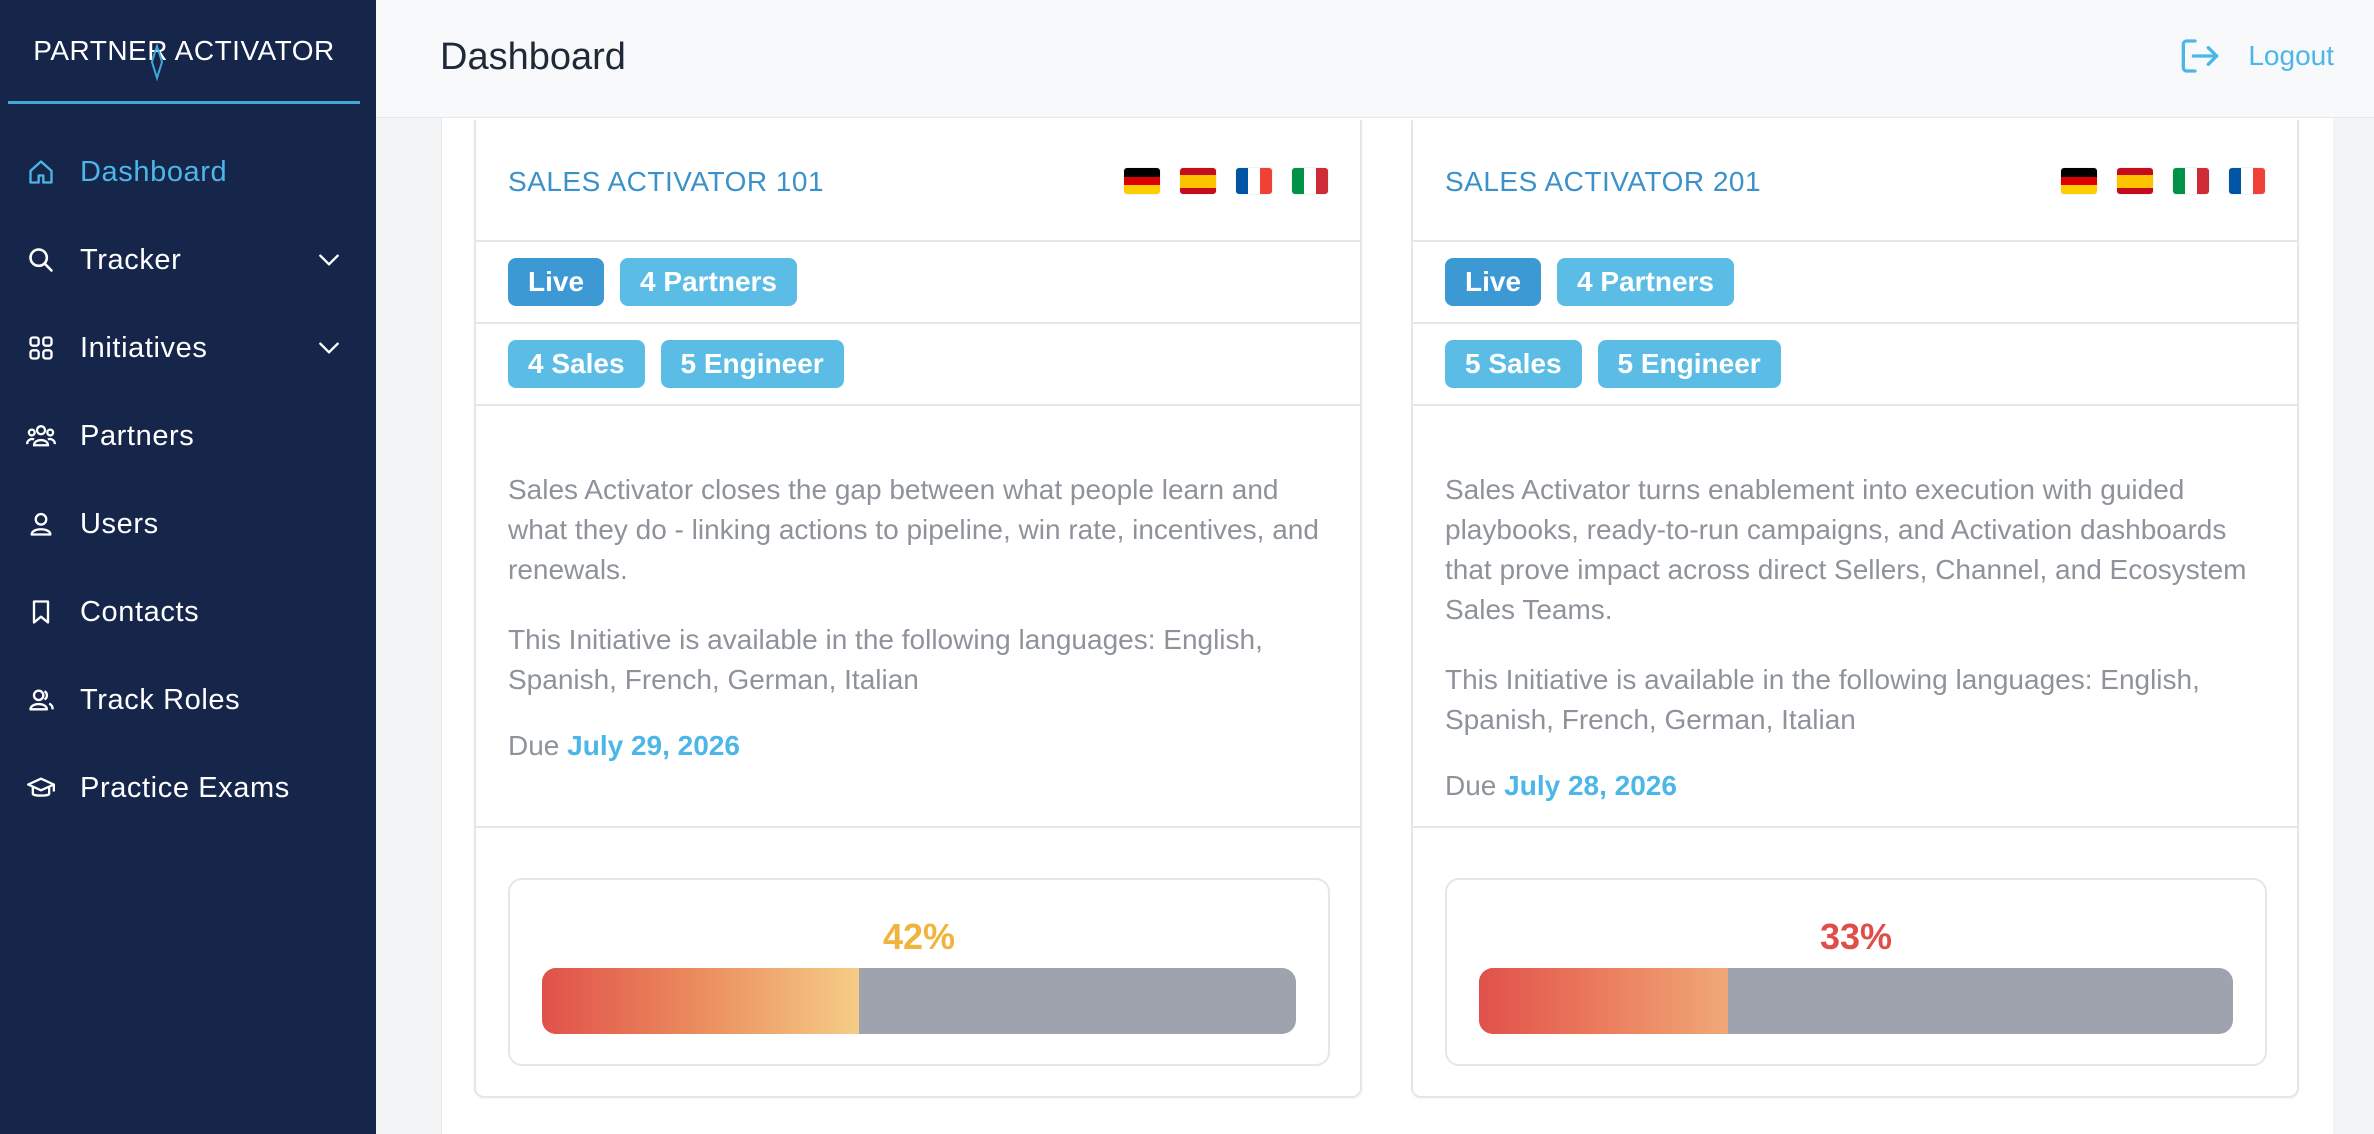 Image resolution: width=2374 pixels, height=1134 pixels. What do you see at coordinates (140, 611) in the screenshot?
I see `sidebar-item-label: Contacts` at bounding box center [140, 611].